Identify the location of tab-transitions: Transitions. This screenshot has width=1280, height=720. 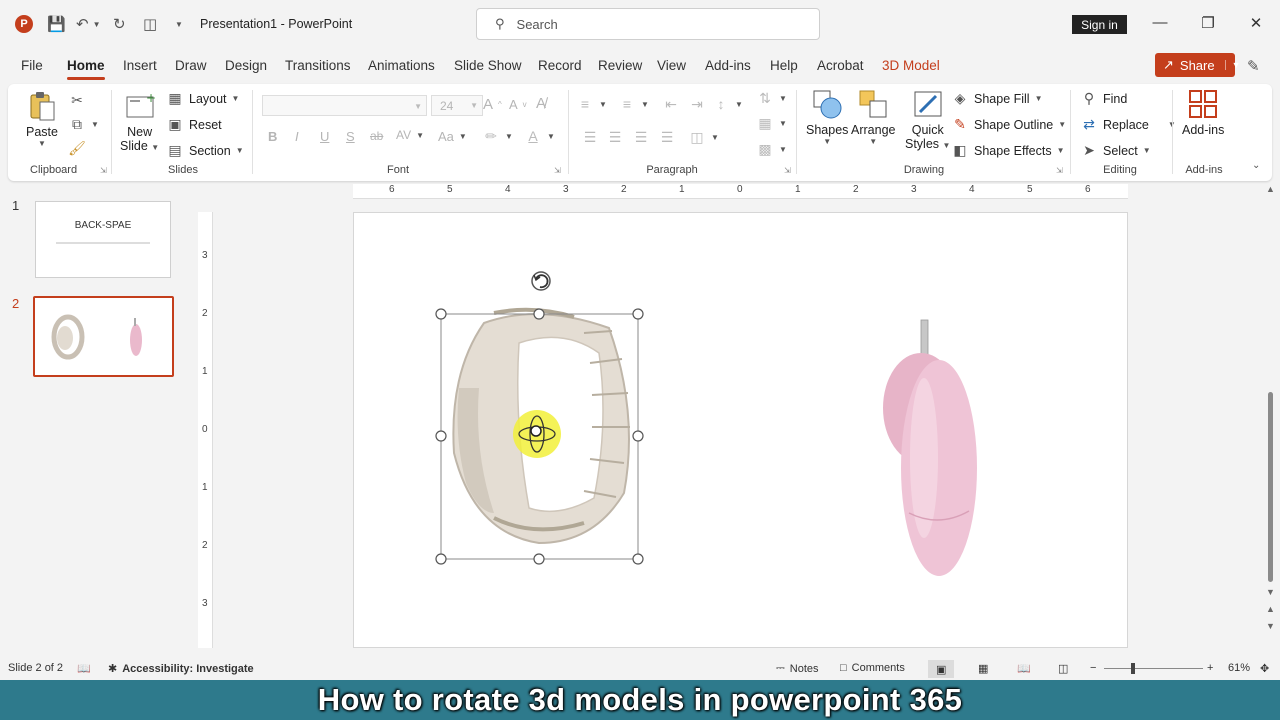
(318, 65).